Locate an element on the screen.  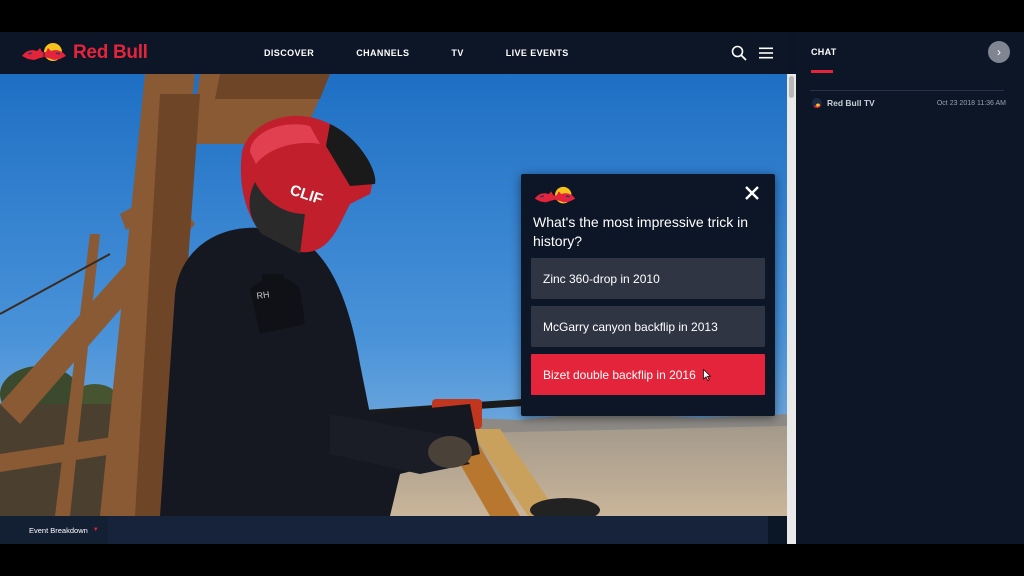
mouse-cursor-icon is located at coordinates (707, 375).